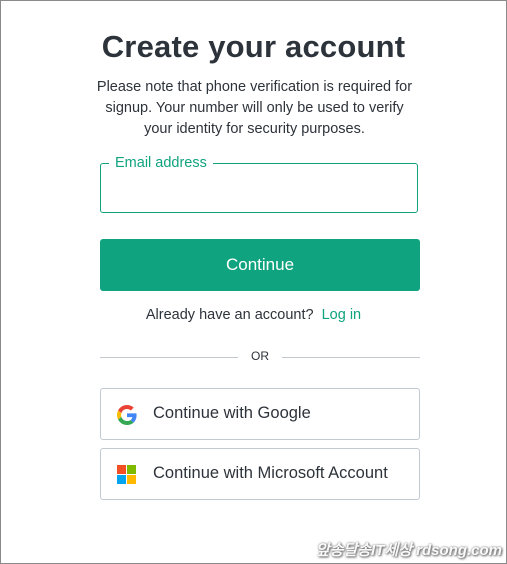 The image size is (507, 564). What do you see at coordinates (260, 265) in the screenshot?
I see `continue-button: Continue` at bounding box center [260, 265].